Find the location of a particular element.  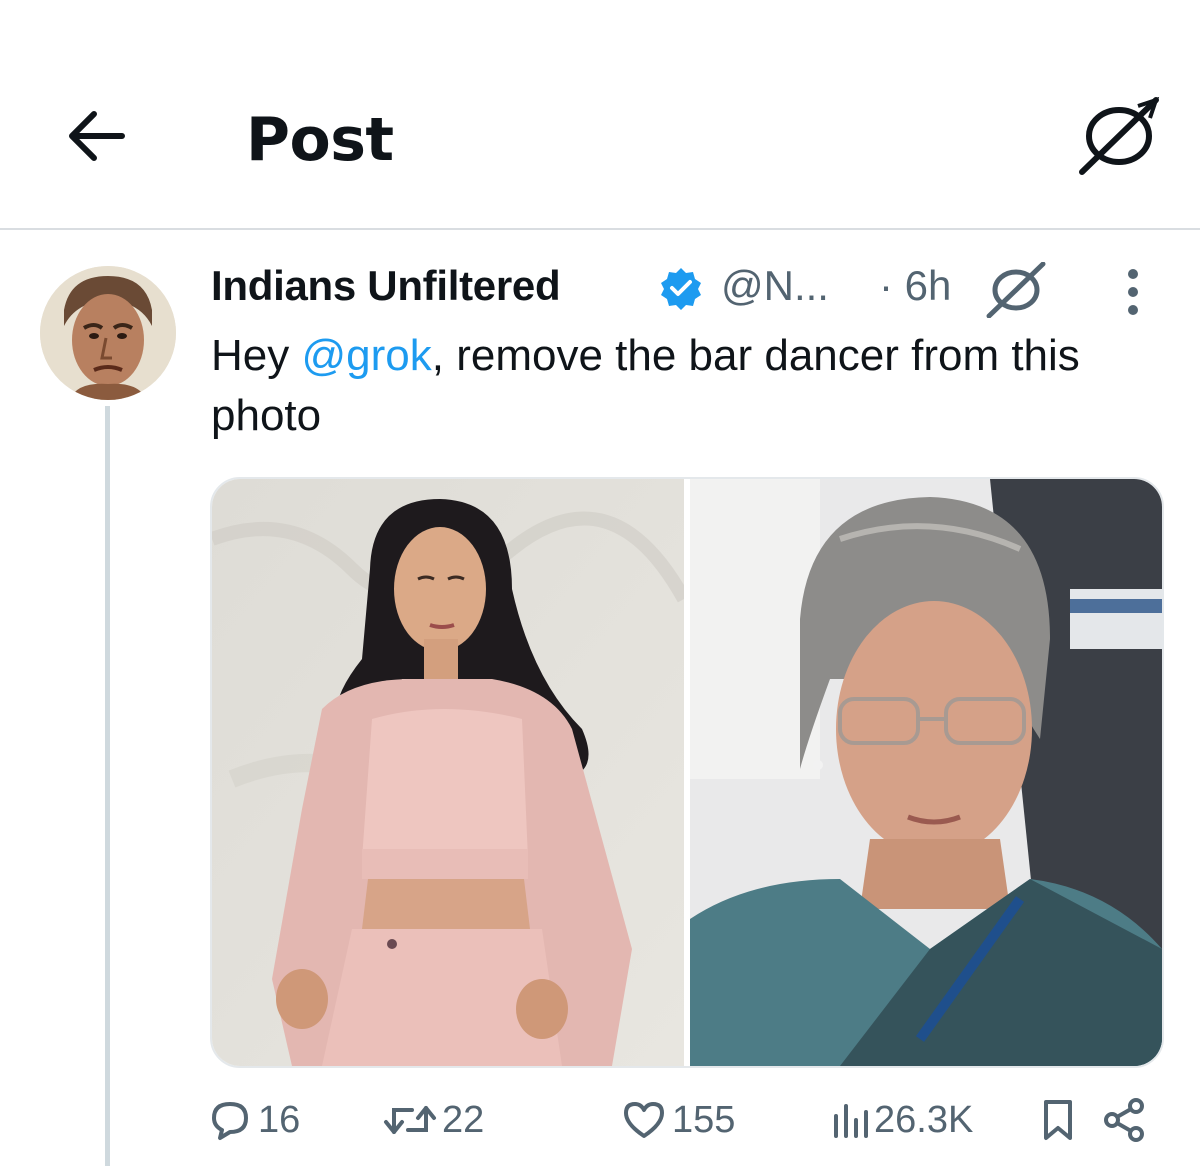

bookmark-button is located at coordinates (1058, 1120).